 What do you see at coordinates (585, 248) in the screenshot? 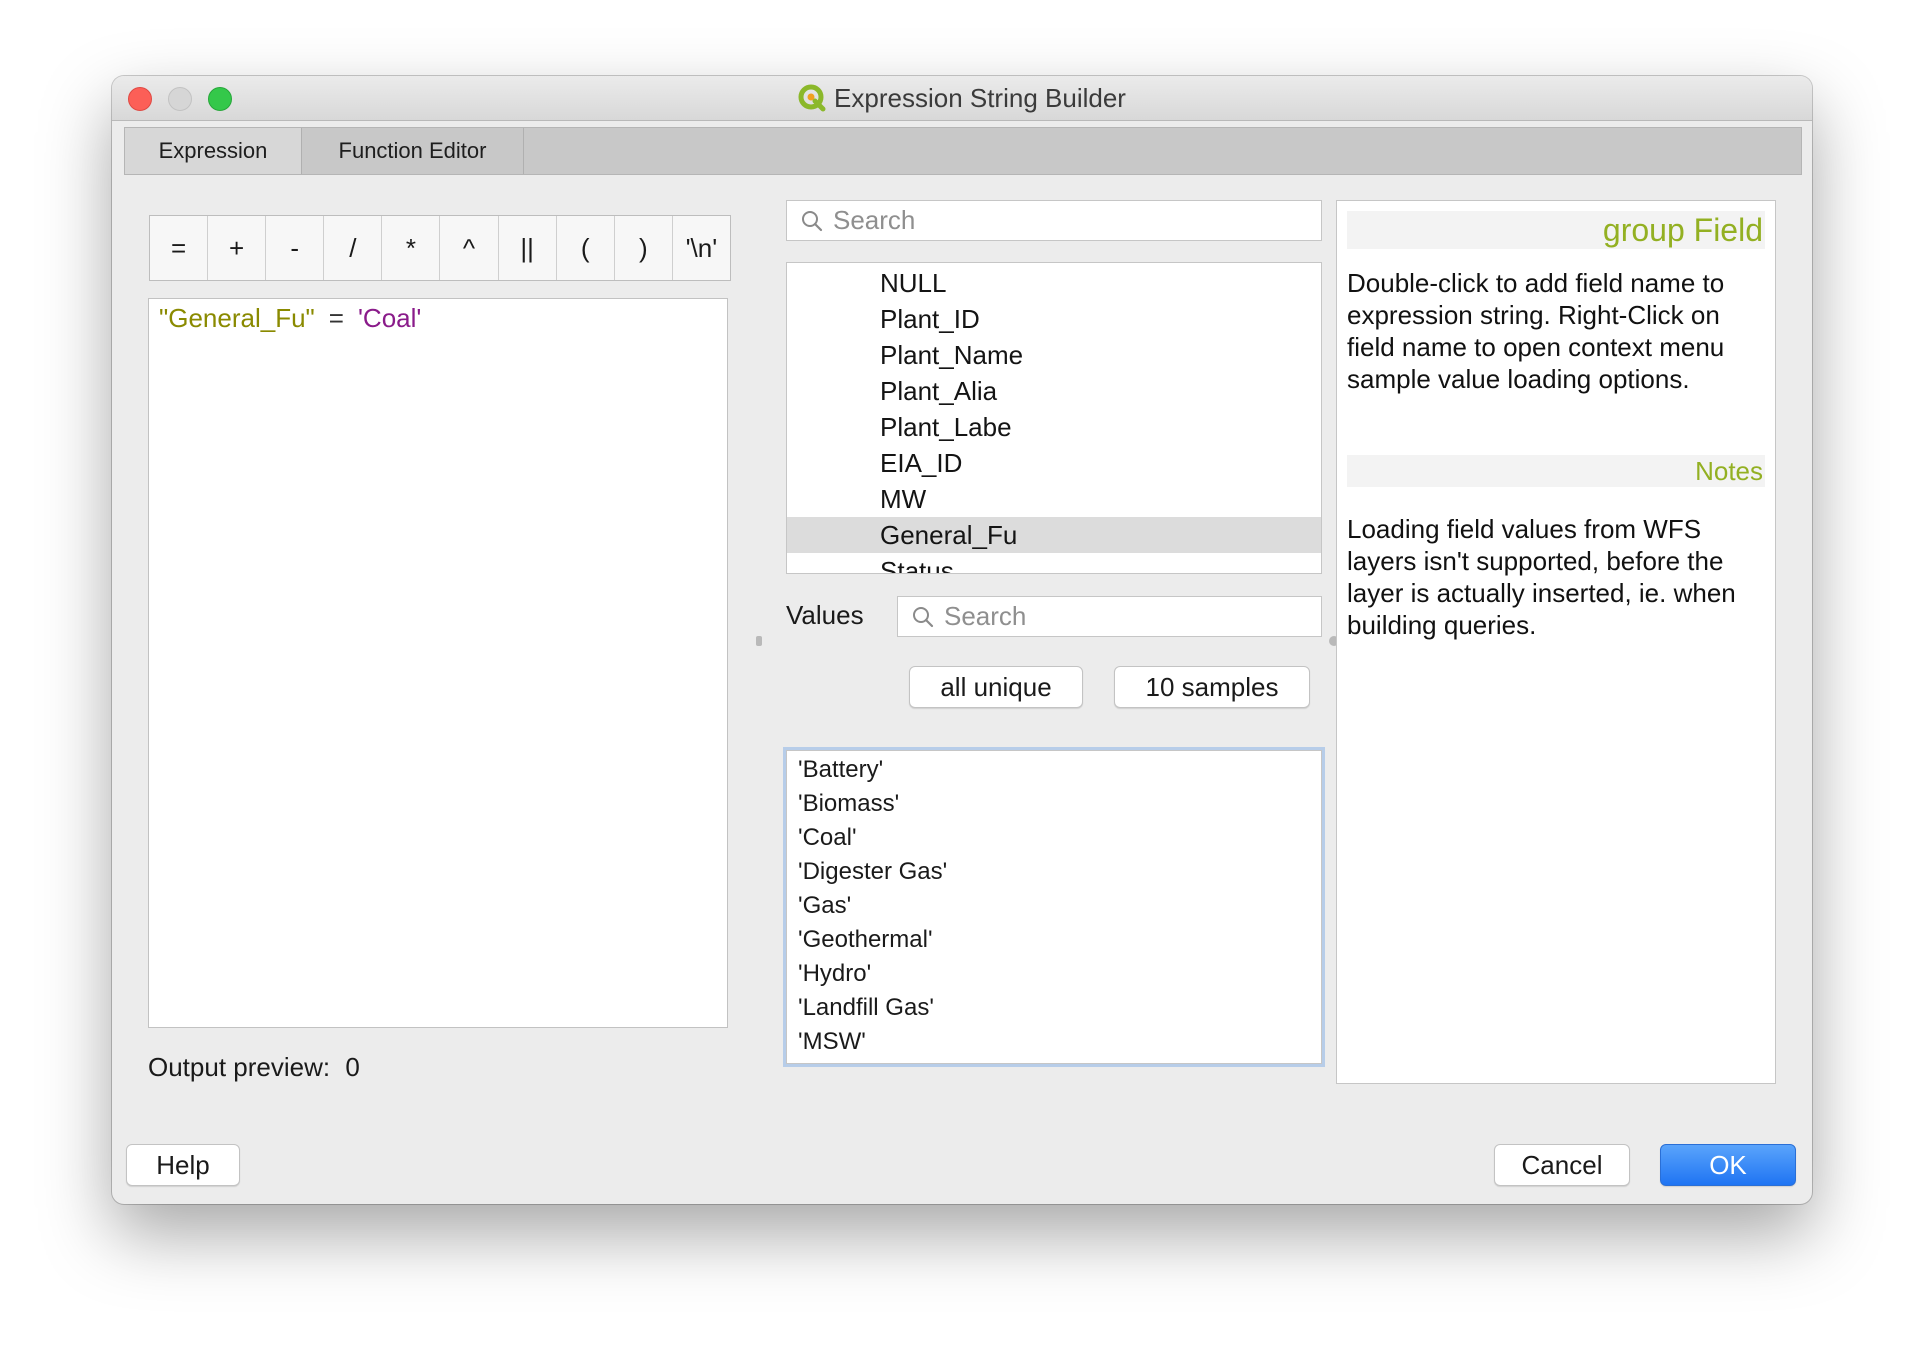
I see `operator-open-paren-button: (` at bounding box center [585, 248].